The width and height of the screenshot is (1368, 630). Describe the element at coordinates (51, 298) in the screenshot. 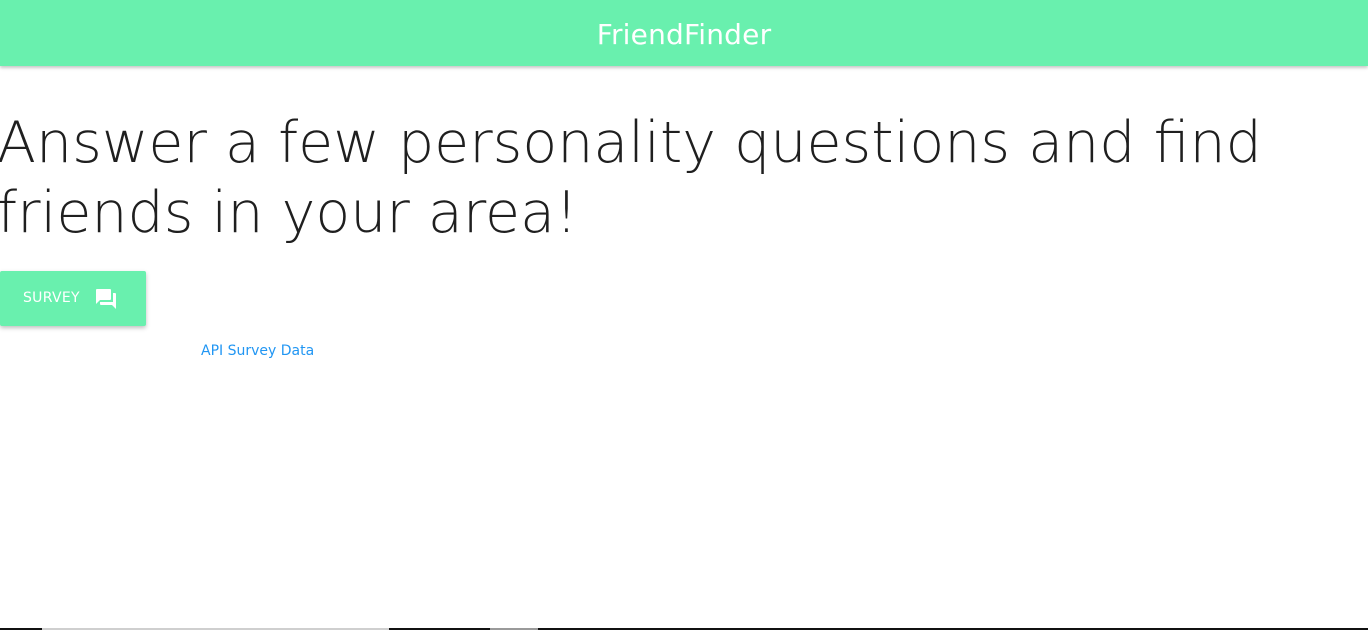

I see `survey-button-label: SURVEY` at that location.